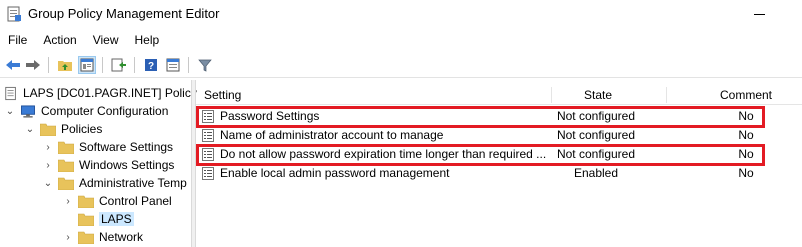 The image size is (802, 247). I want to click on setting-name: Name of administrator account to manage, so click(332, 135).